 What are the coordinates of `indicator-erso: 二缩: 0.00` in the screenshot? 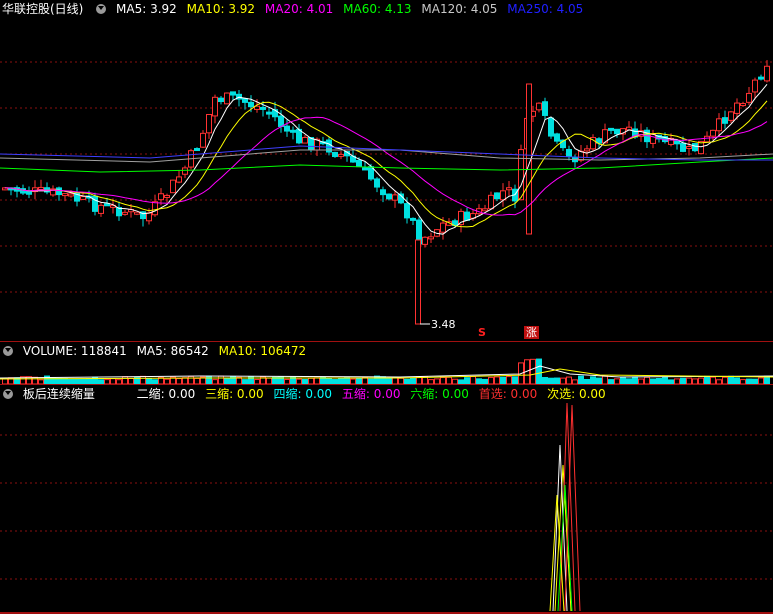 It's located at (166, 394).